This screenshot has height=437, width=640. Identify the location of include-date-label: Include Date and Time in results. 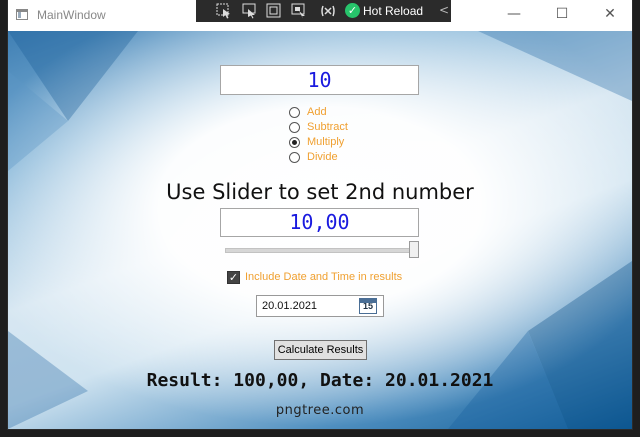
(324, 277).